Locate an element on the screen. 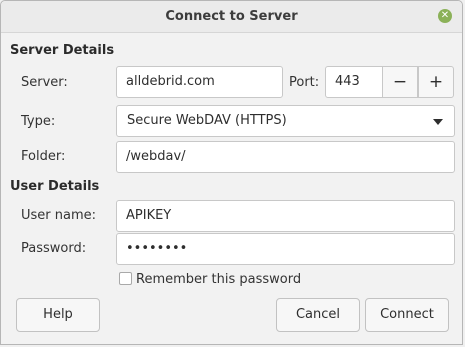 The height and width of the screenshot is (347, 465). chevron-down-icon is located at coordinates (438, 122).